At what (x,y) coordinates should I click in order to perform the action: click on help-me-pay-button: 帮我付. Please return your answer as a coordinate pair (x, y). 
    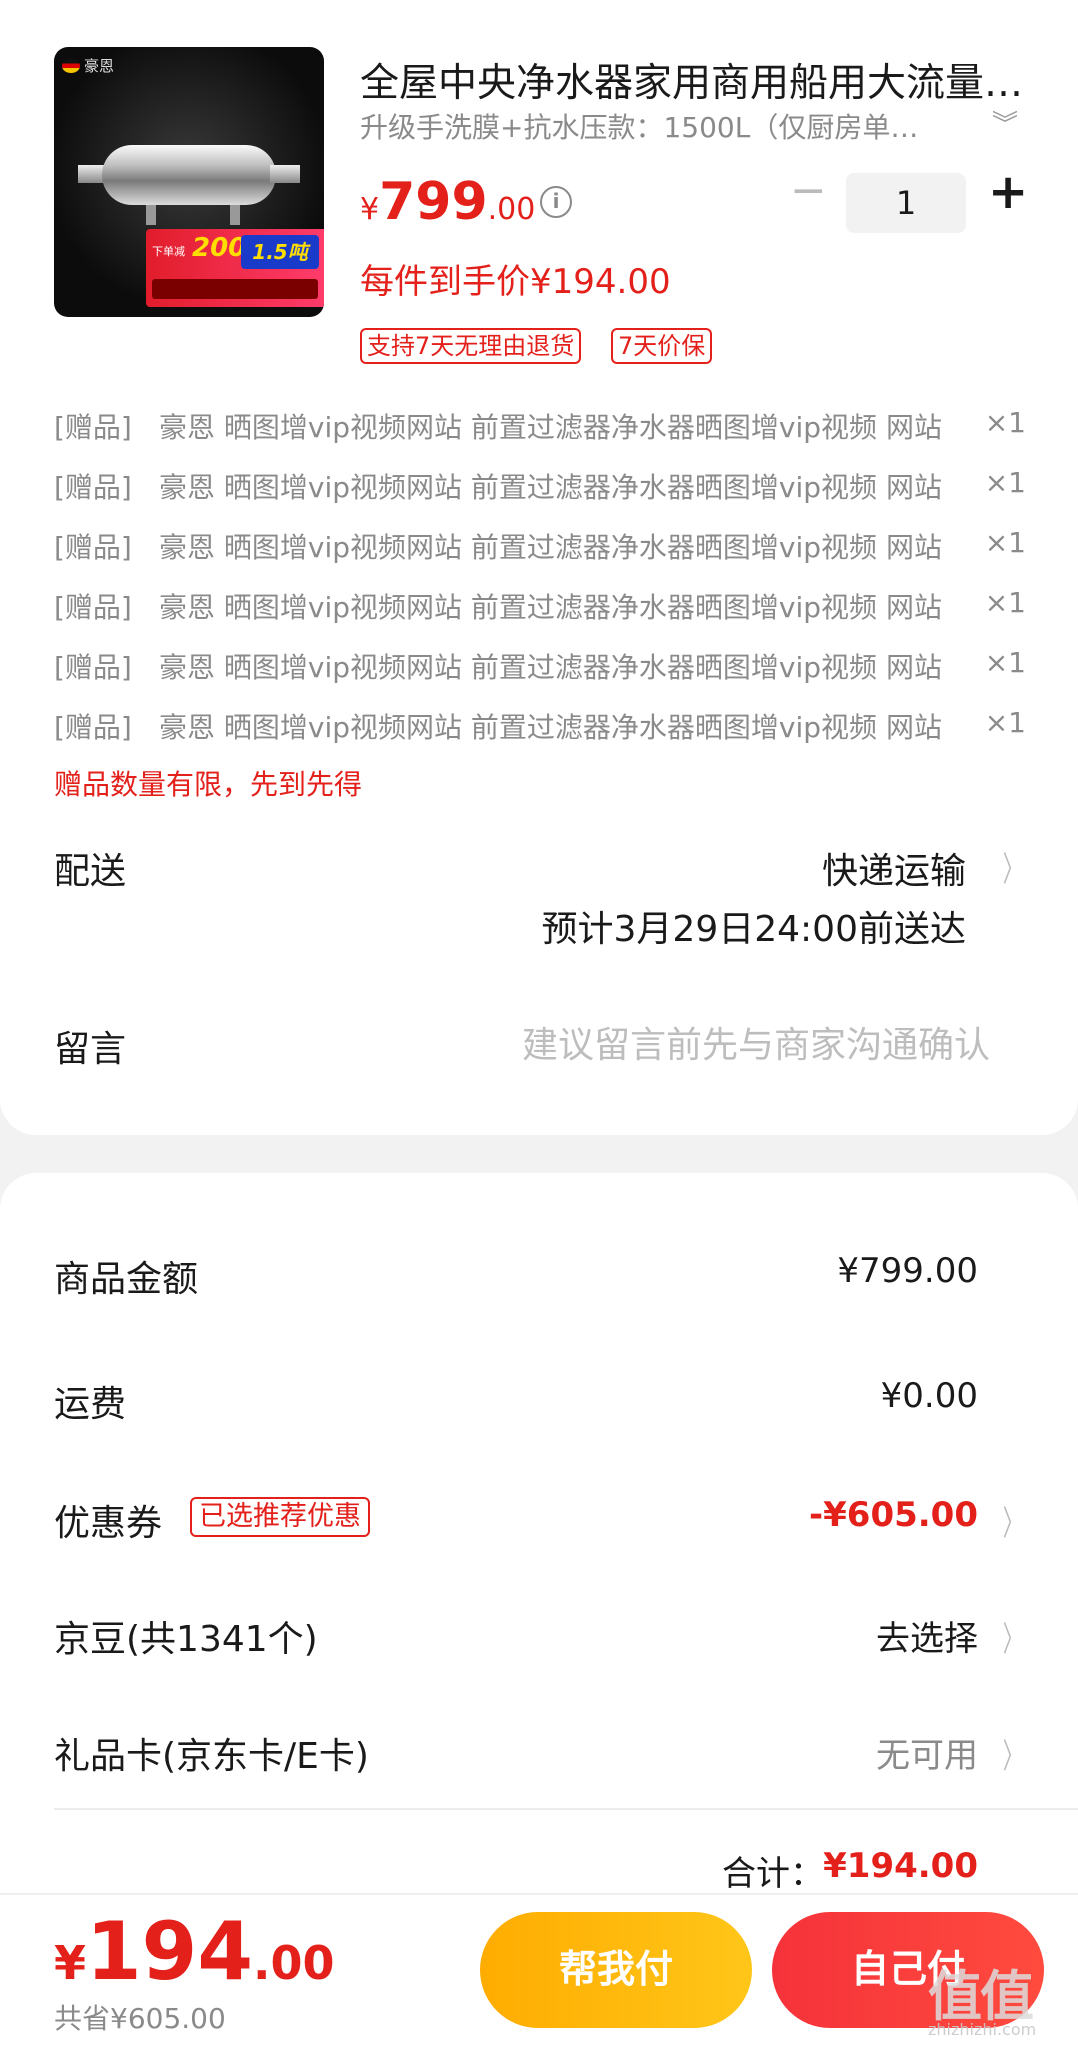
    Looking at the image, I should click on (616, 1970).